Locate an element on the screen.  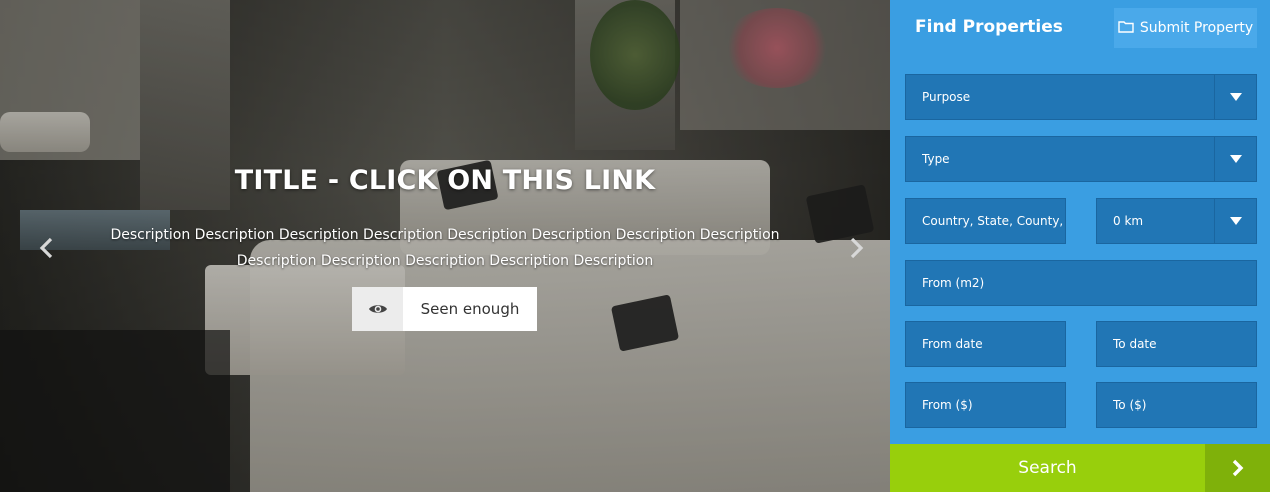
submit-property-button: Submit Property is located at coordinates (1185, 28).